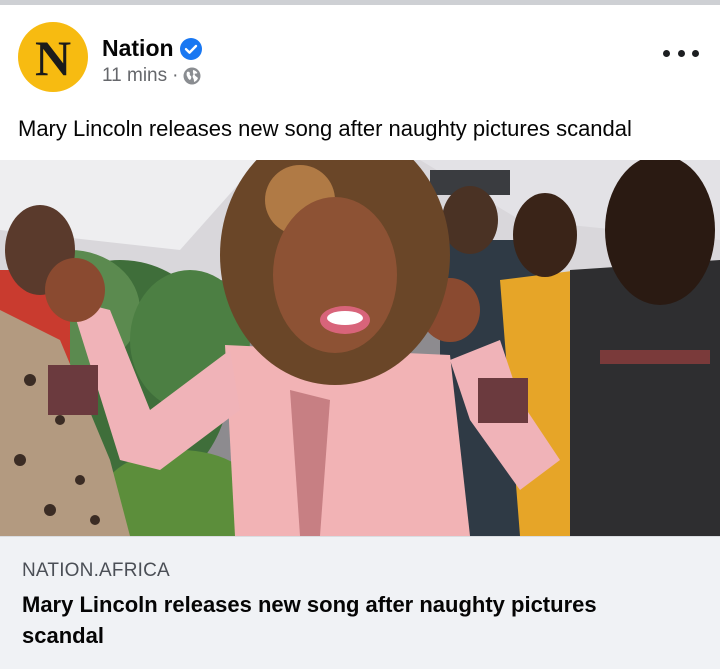  What do you see at coordinates (134, 76) in the screenshot?
I see `post-time: 11 mins` at bounding box center [134, 76].